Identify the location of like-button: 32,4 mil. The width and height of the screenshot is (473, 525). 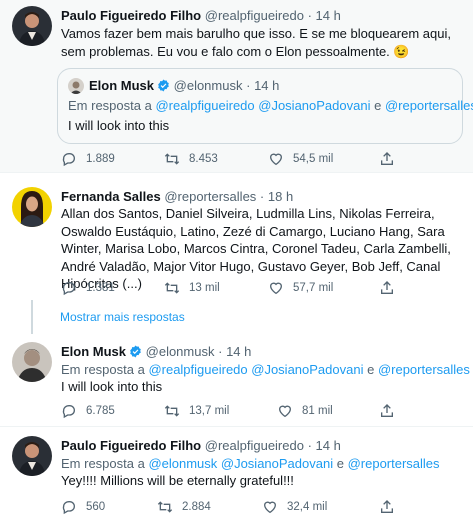
(294, 507).